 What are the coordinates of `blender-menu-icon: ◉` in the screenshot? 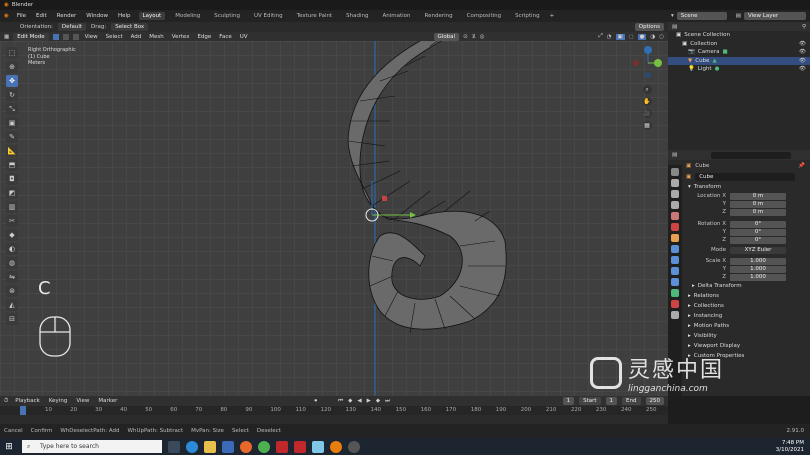 It's located at (6, 16).